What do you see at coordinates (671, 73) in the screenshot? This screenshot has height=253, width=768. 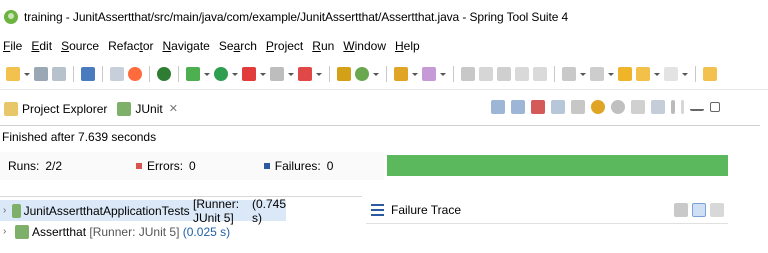 I see `forward-icon` at bounding box center [671, 73].